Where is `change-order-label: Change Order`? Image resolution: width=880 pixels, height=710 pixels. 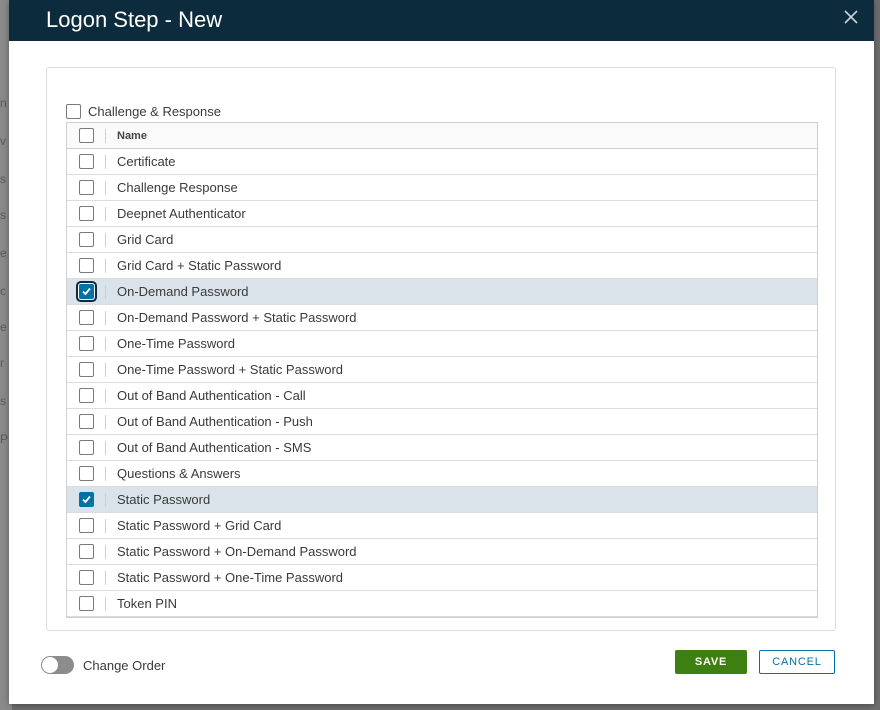
change-order-label: Change Order is located at coordinates (124, 665).